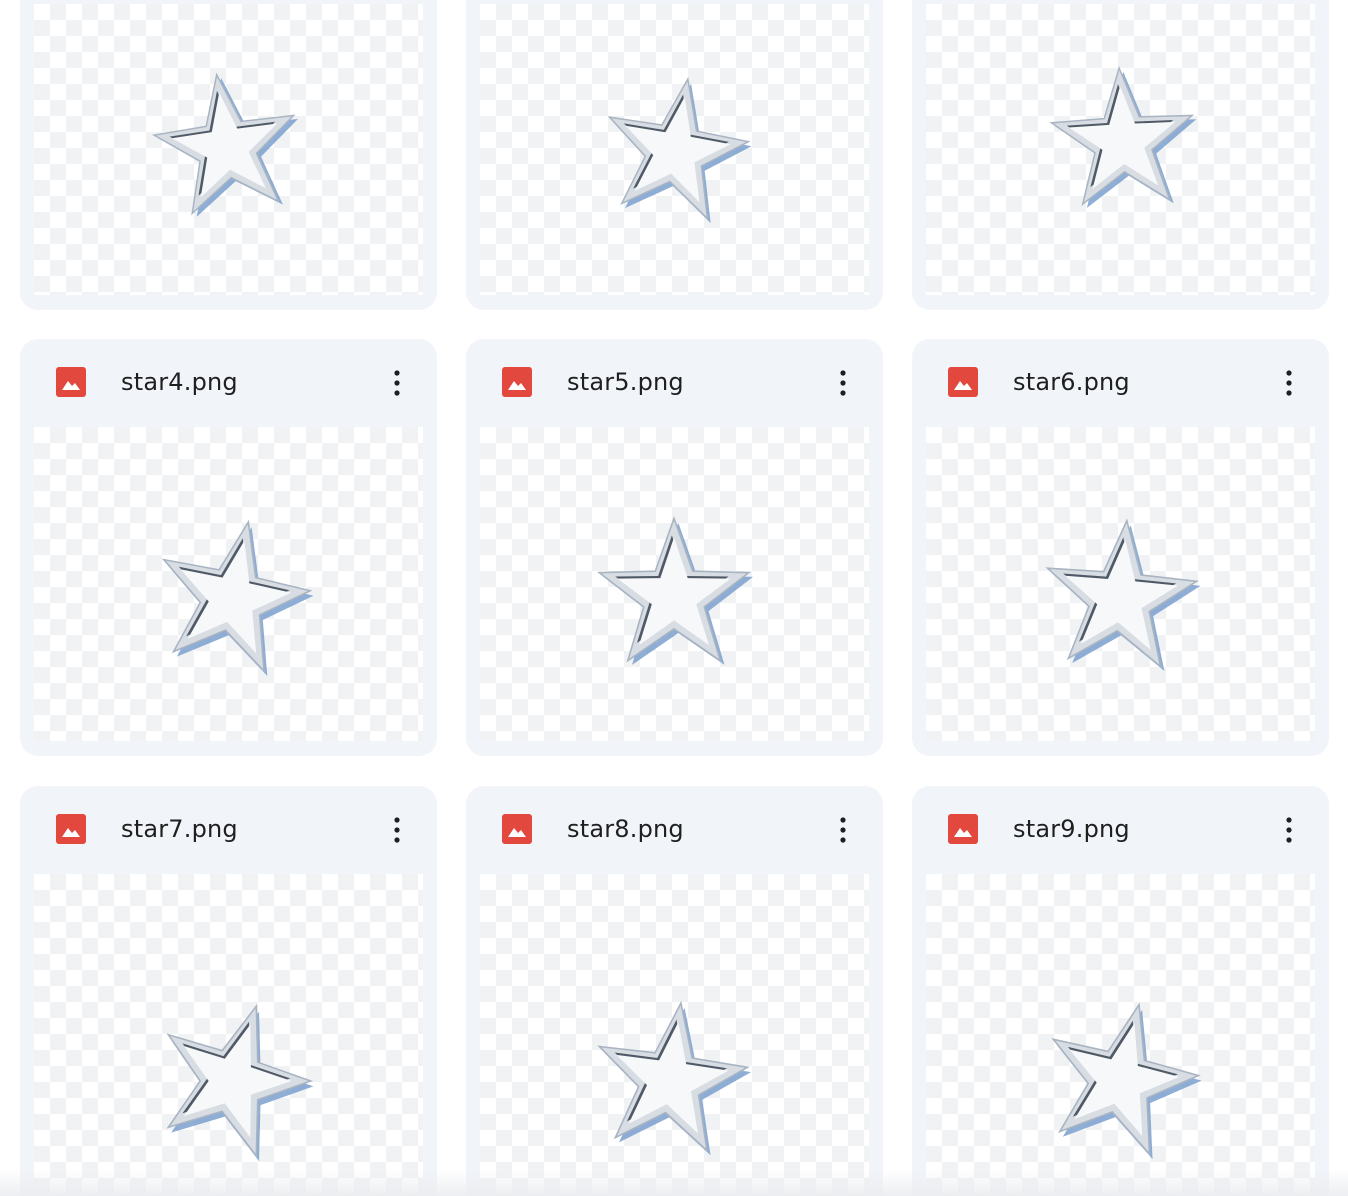  I want to click on card-header: star5.png, so click(674, 383).